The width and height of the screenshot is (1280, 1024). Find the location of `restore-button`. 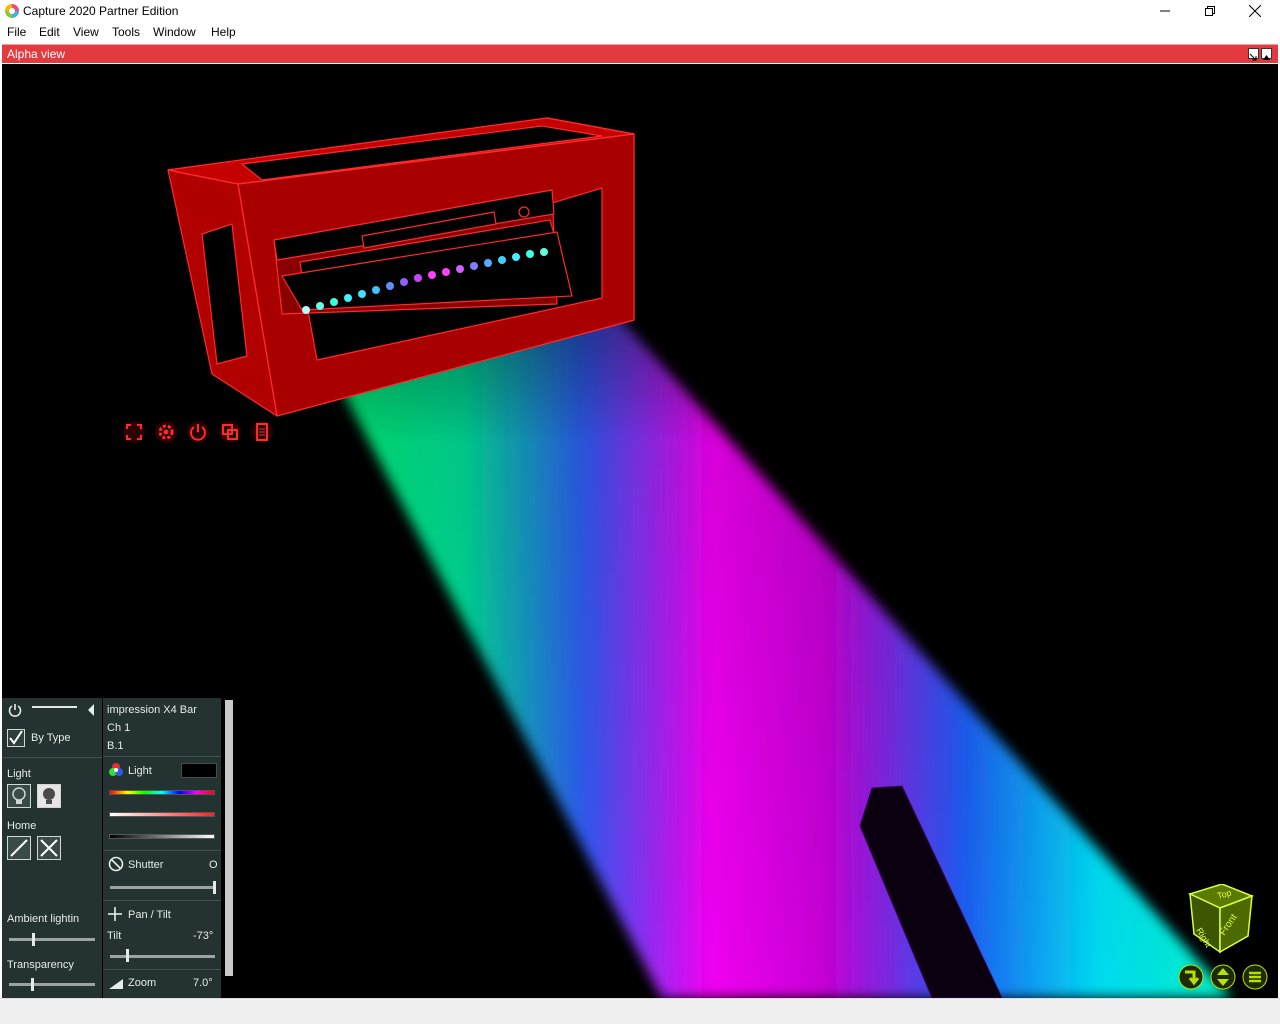

restore-button is located at coordinates (1210, 11).